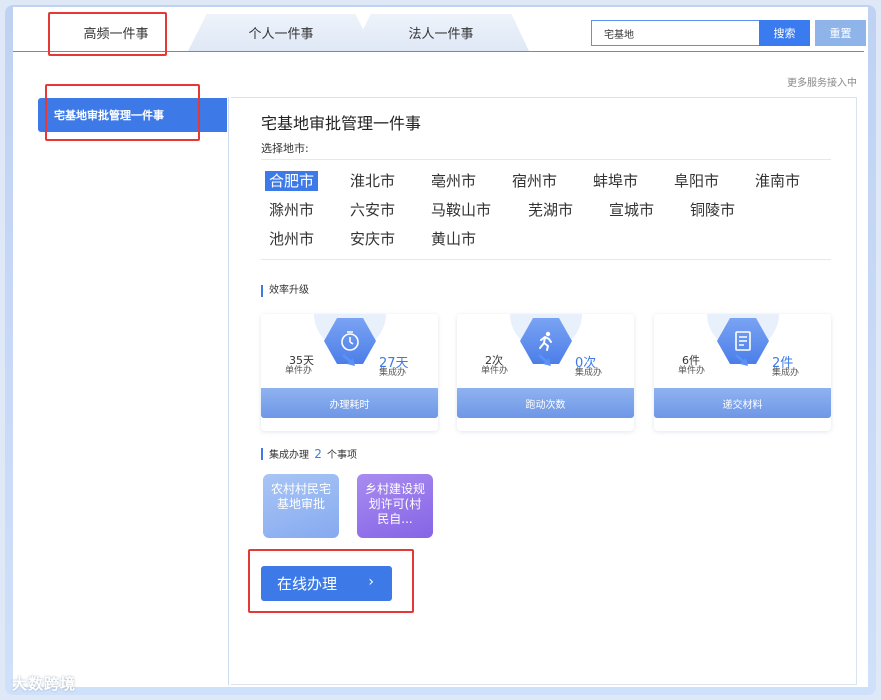 This screenshot has height=700, width=881. I want to click on city-bozhou: 亳州市, so click(453, 181).